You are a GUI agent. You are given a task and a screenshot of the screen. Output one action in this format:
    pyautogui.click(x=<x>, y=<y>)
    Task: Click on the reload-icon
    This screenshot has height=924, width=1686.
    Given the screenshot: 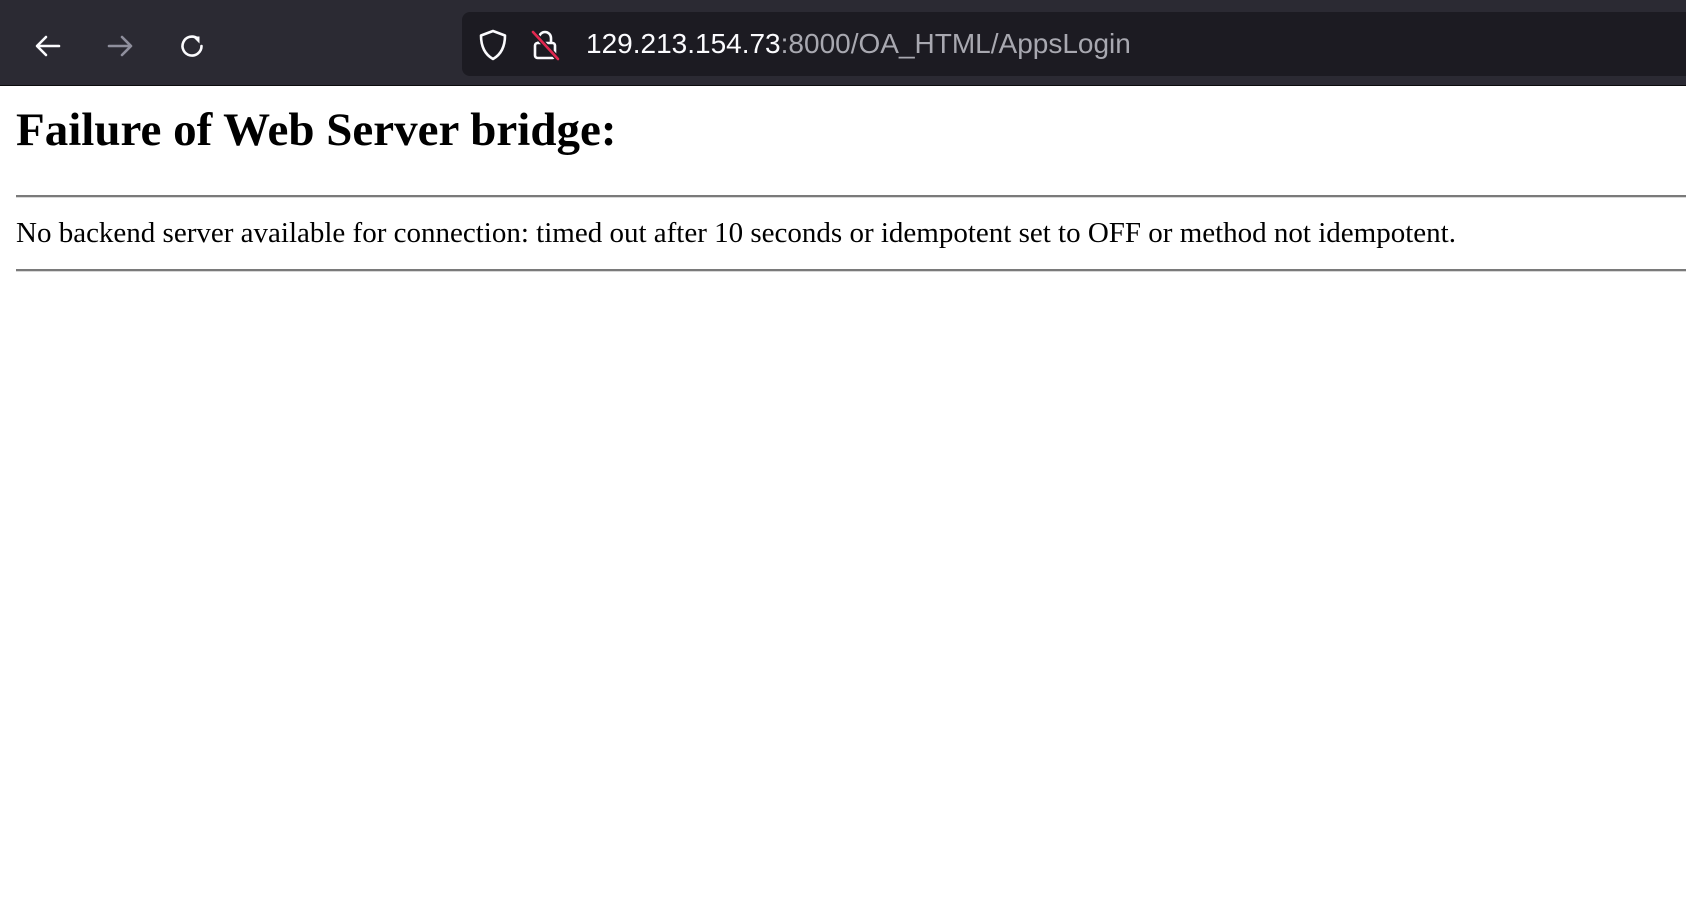 What is the action you would take?
    pyautogui.click(x=192, y=46)
    